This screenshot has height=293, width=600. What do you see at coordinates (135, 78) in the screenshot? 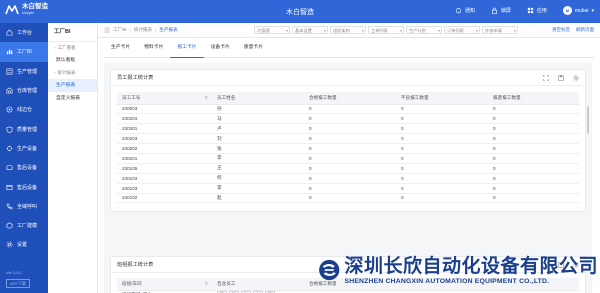
I see `panel-title: 员工报工统计表` at bounding box center [135, 78].